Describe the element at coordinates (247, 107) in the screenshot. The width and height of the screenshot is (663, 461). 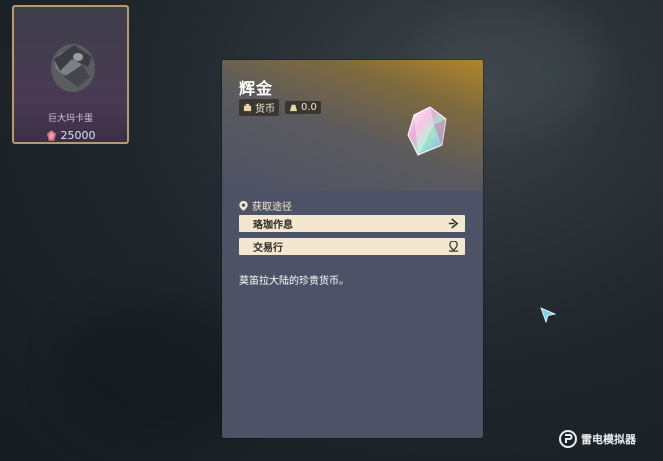
I see `category-icon` at that location.